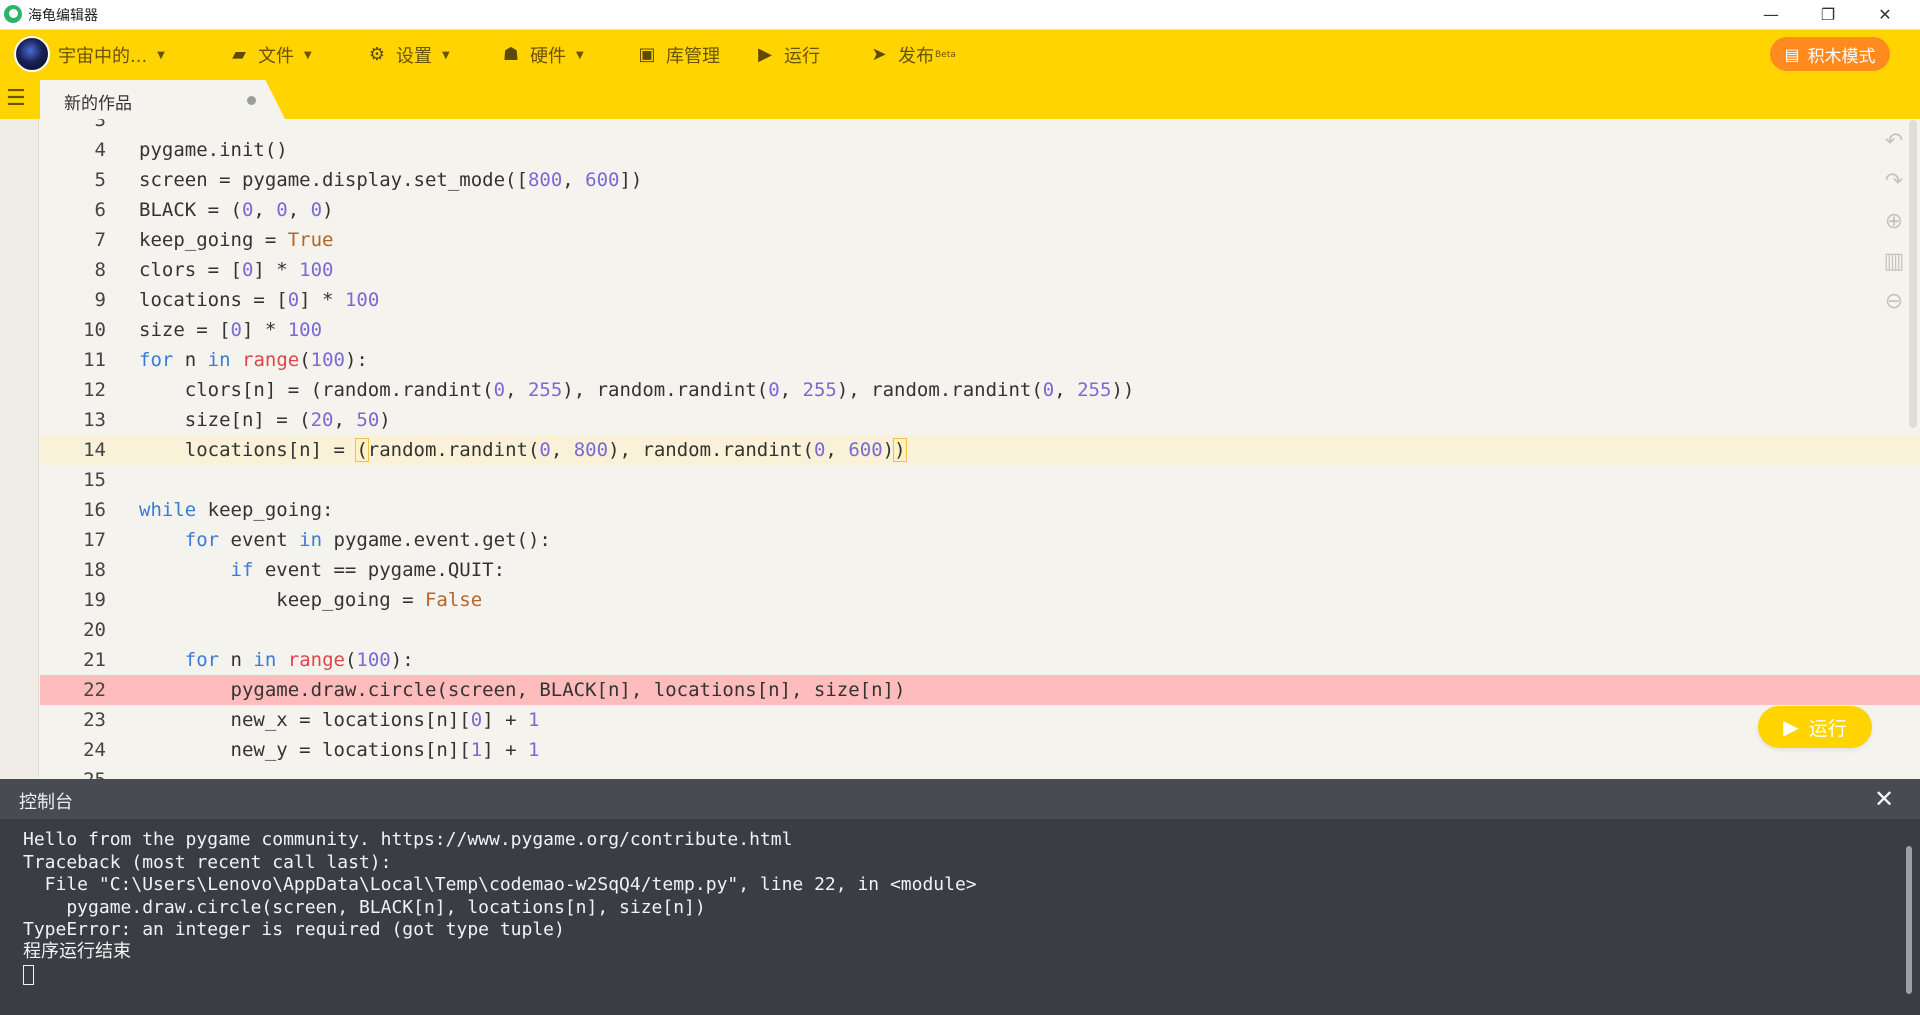  I want to click on tabs-row: ☰ 新的作品, so click(960, 99).